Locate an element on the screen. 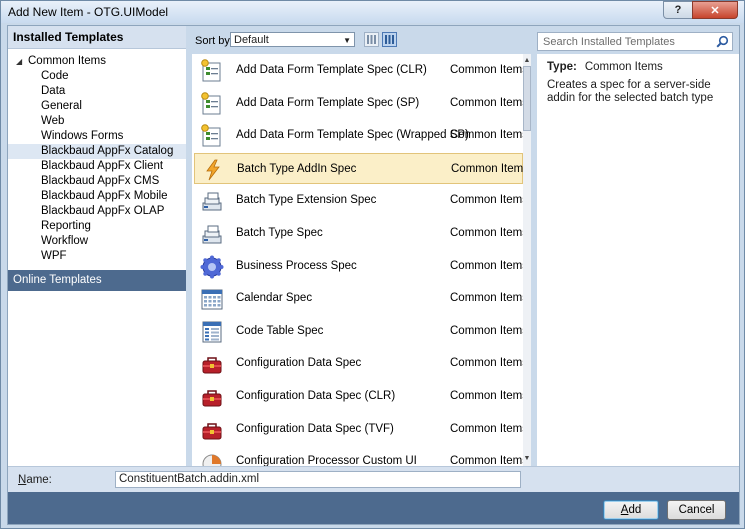 The height and width of the screenshot is (531, 747). title-bar: Add New Item - OTG.UIModel ? ✕ is located at coordinates (372, 12).